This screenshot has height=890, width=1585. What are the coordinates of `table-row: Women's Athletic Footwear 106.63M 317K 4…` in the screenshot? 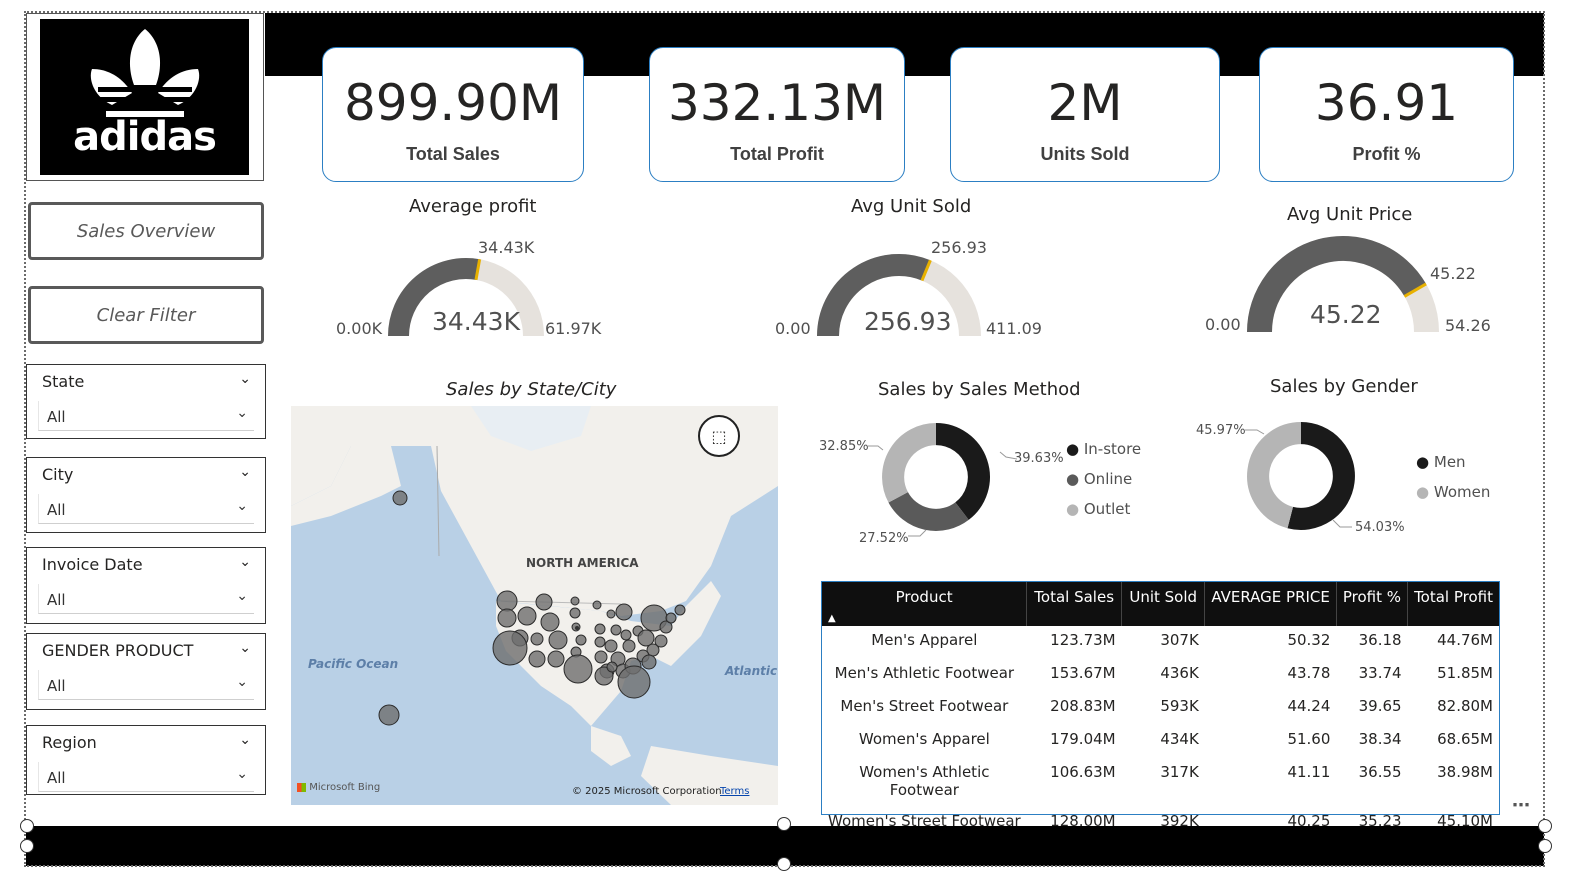 It's located at (1160, 782).